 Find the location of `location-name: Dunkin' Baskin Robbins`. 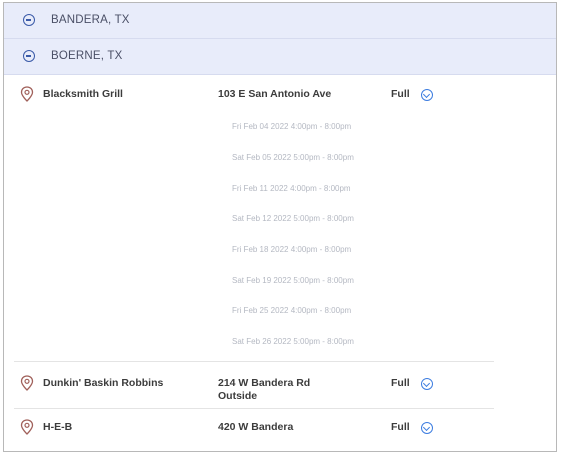

location-name: Dunkin' Baskin Robbins is located at coordinates (103, 383).